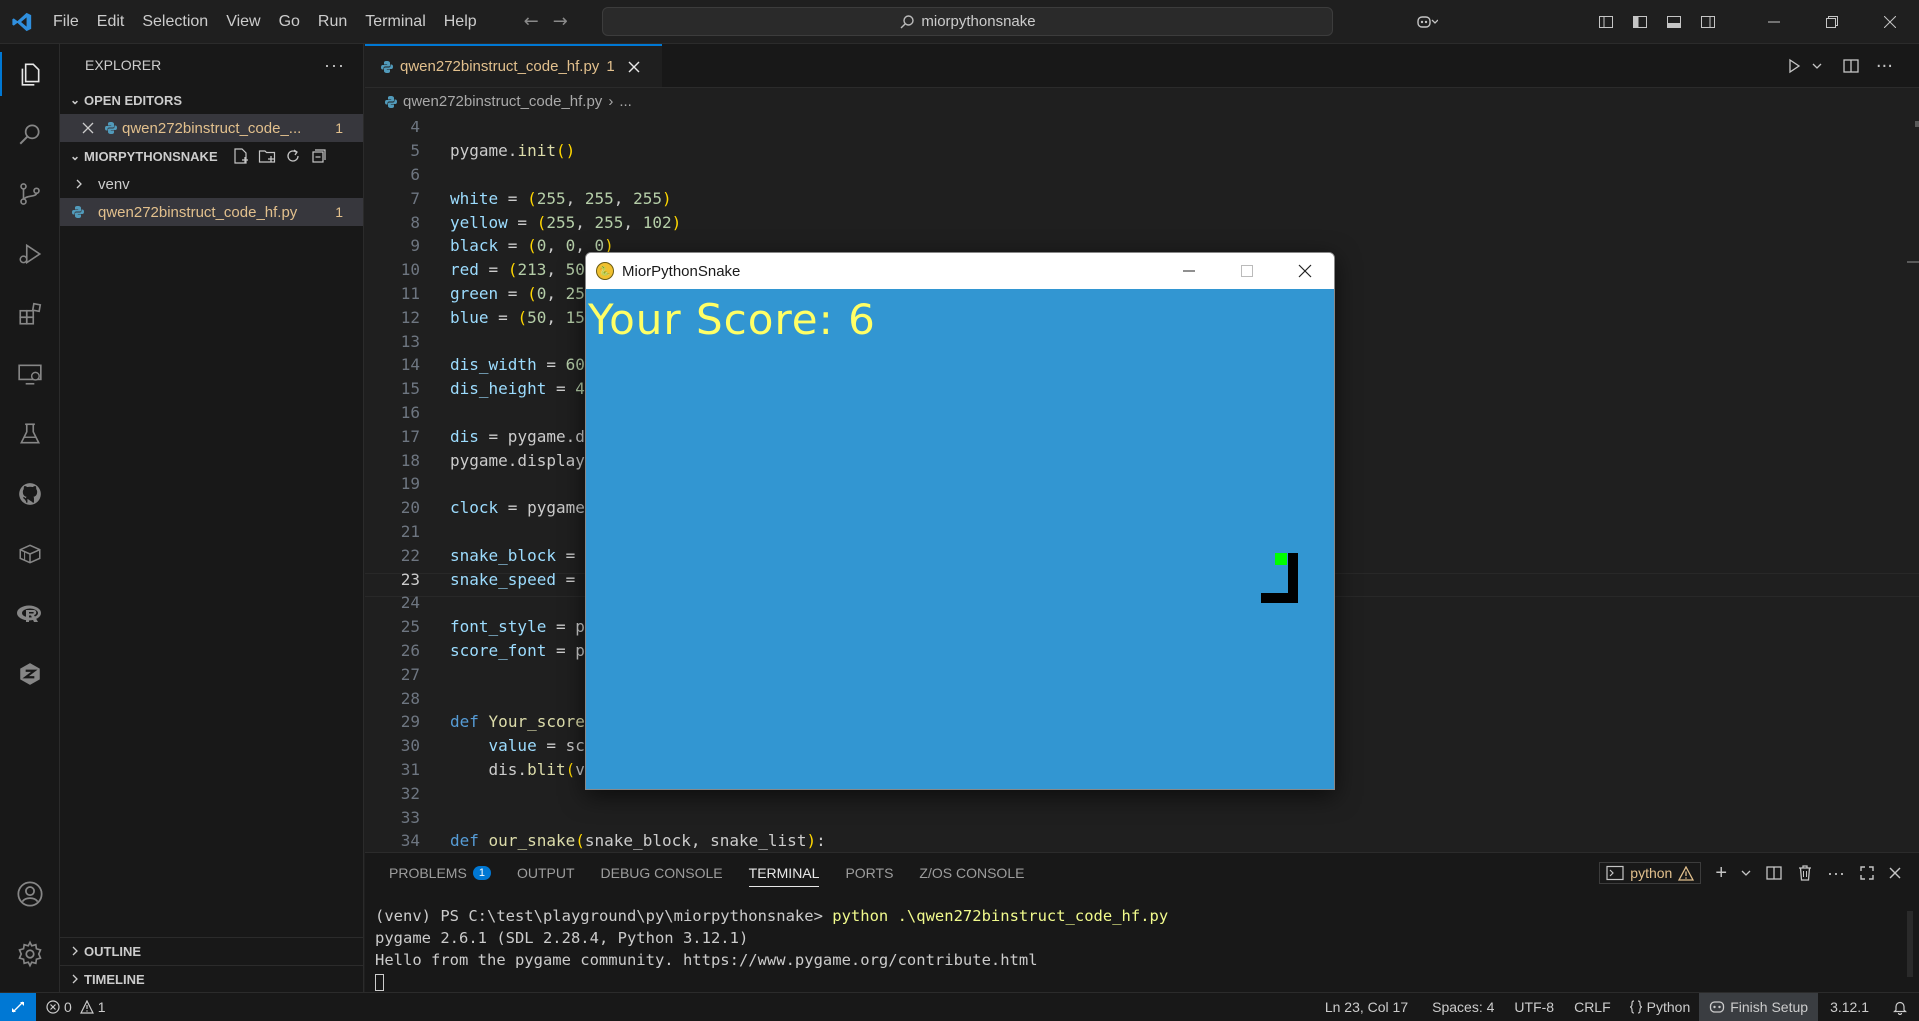 This screenshot has height=1021, width=1919. What do you see at coordinates (1534, 1007) in the screenshot?
I see `encoding: UTF-8` at bounding box center [1534, 1007].